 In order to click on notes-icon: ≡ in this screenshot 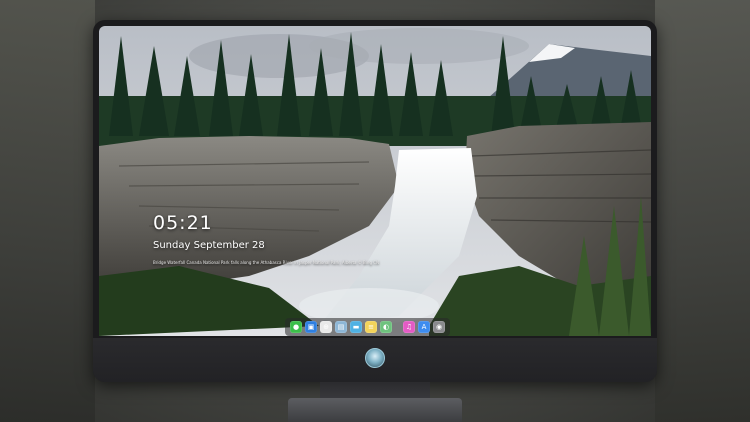, I will do `click(371, 327)`.